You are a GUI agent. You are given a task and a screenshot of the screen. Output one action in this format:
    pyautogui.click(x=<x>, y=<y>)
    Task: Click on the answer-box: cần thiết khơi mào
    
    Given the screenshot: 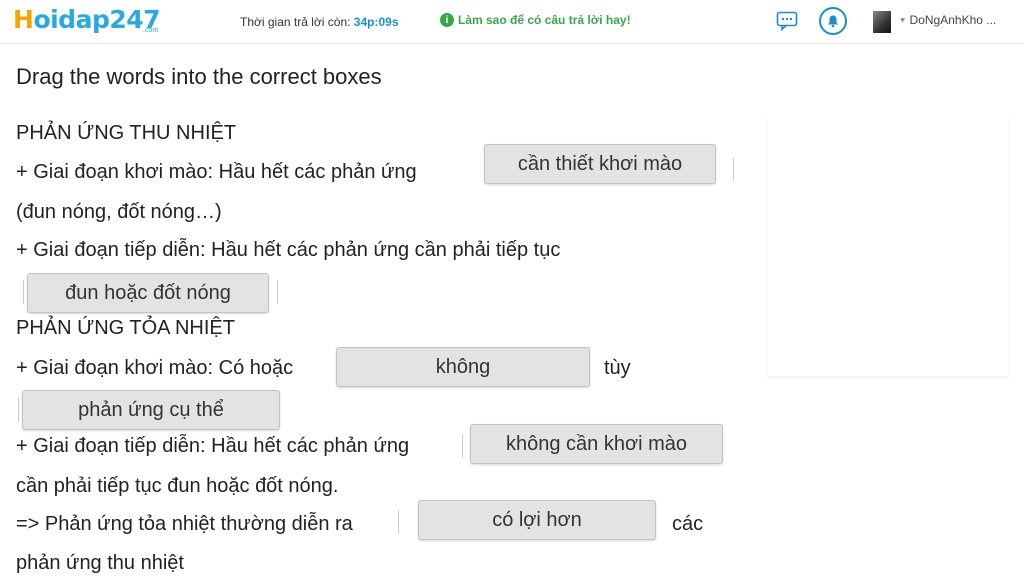 What is the action you would take?
    pyautogui.click(x=600, y=164)
    